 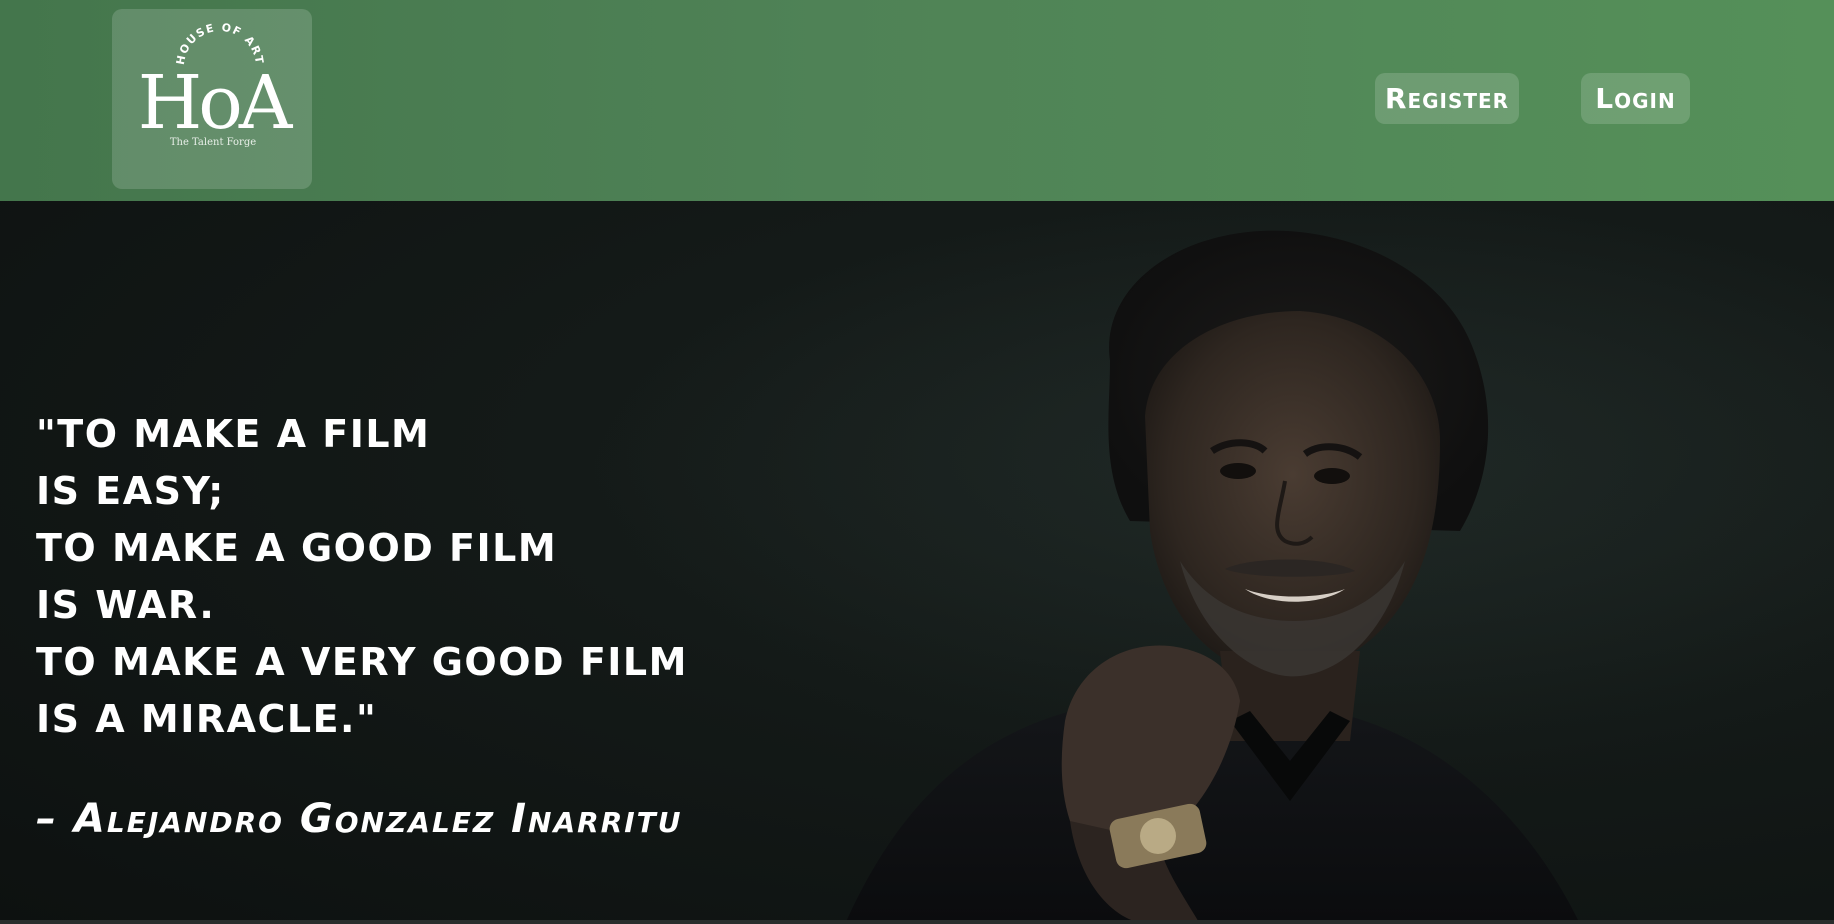 What do you see at coordinates (207, 719) in the screenshot?
I see `quote-line: IS A MIRACLE."` at bounding box center [207, 719].